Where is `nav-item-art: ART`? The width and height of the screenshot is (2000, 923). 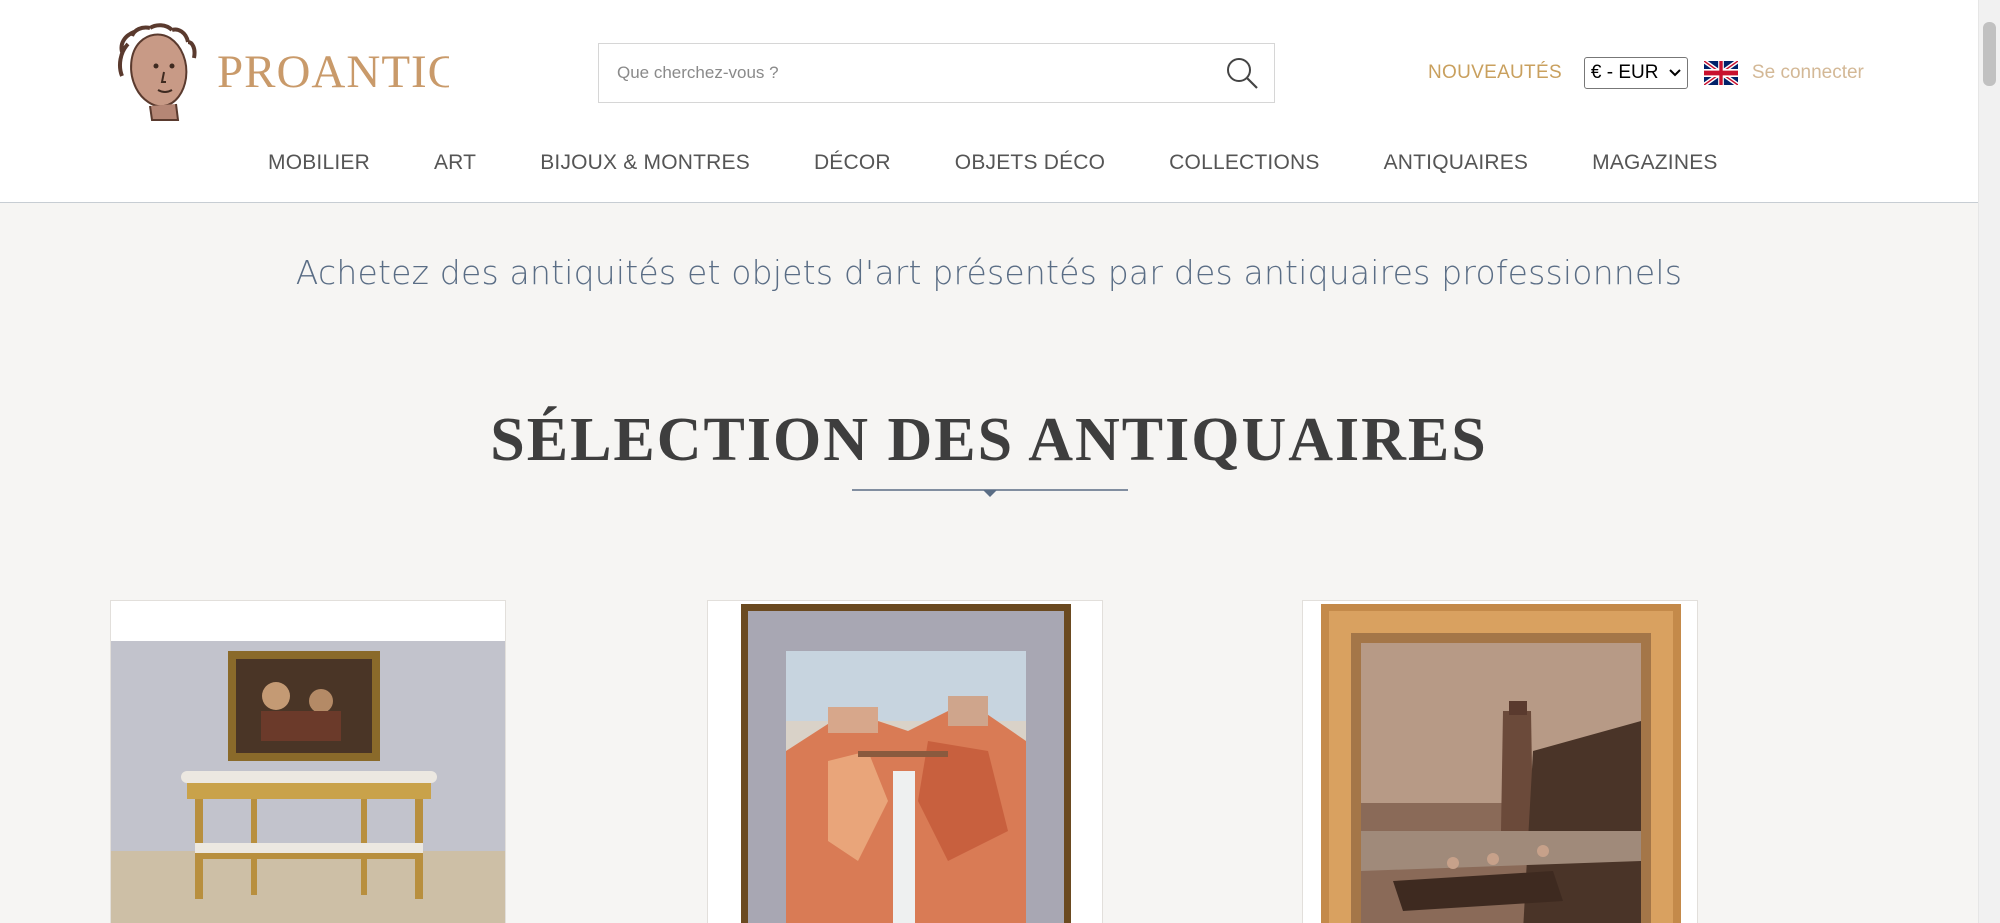
nav-item-art: ART is located at coordinates (455, 163).